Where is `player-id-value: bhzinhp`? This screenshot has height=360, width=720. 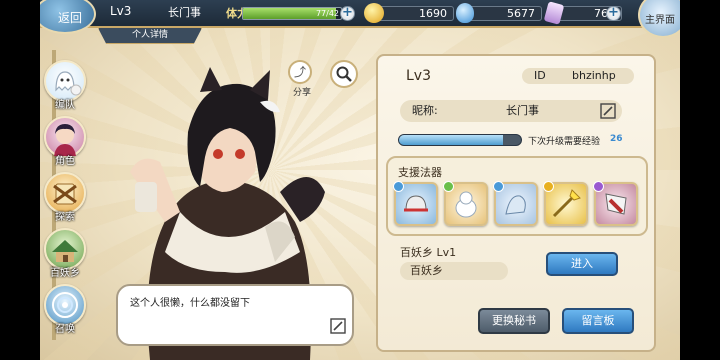
player-id-value: bhzinhp is located at coordinates (594, 75).